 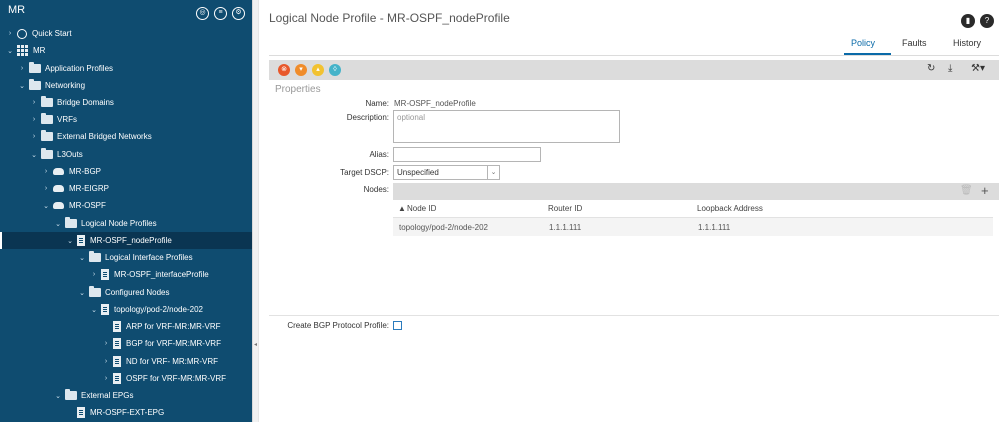 What do you see at coordinates (104, 136) in the screenshot?
I see `tree-item-label: External Bridged Networks` at bounding box center [104, 136].